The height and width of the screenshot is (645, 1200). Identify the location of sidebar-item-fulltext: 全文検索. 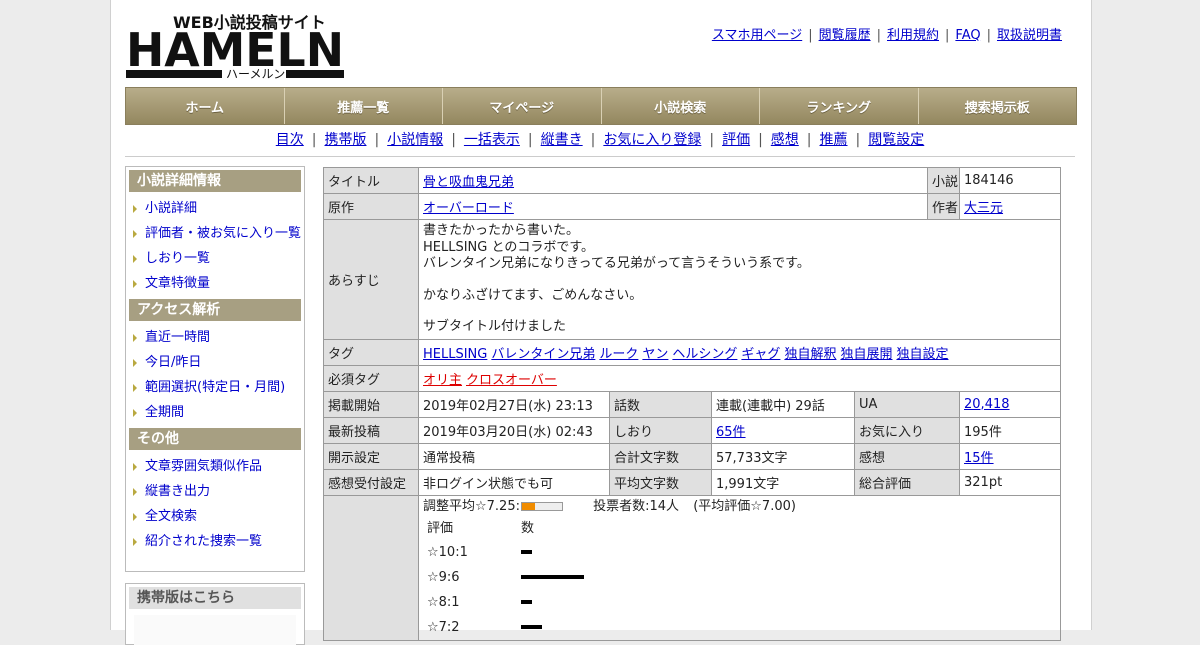
(216, 516).